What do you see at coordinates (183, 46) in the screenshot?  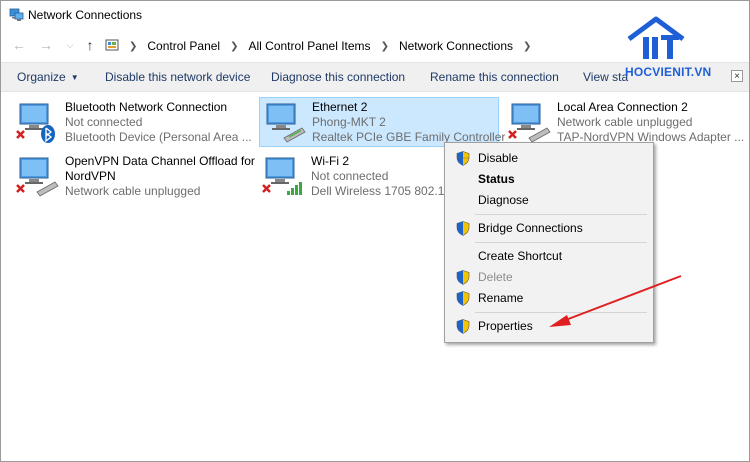 I see `breadcrumb-item-control-panel: Control Panel` at bounding box center [183, 46].